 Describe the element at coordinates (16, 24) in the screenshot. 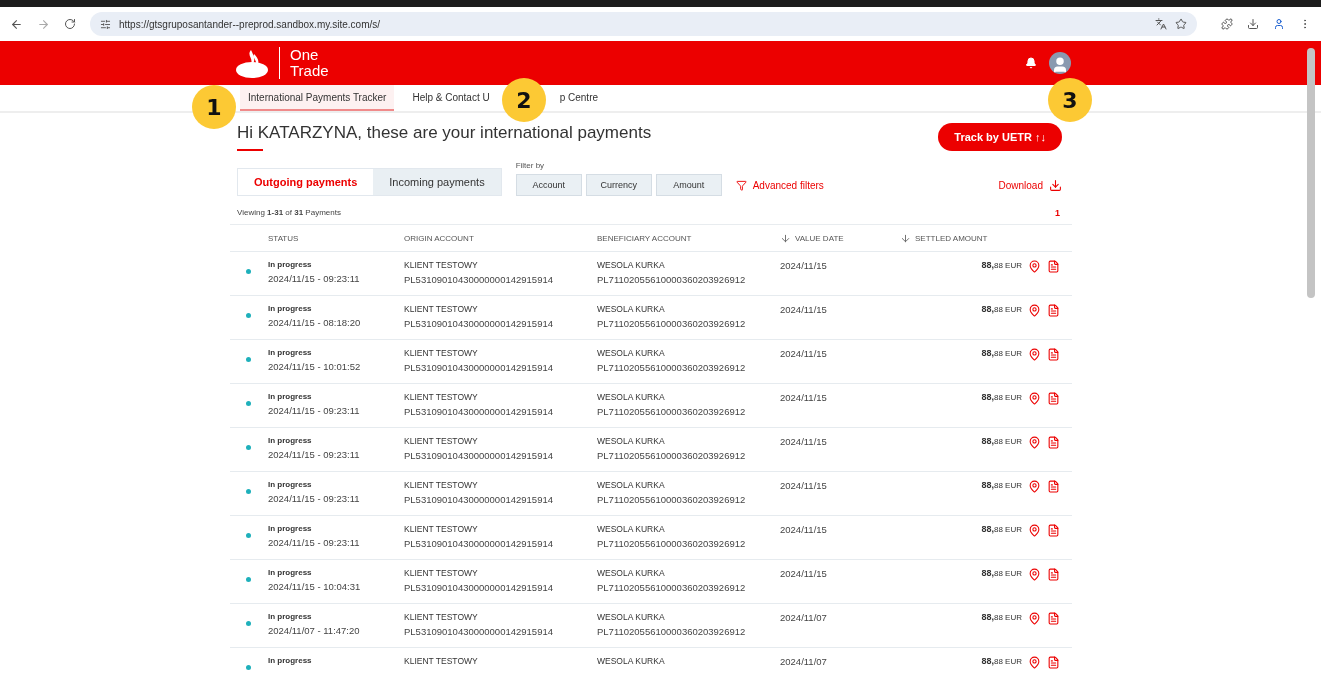

I see `back-icon` at that location.